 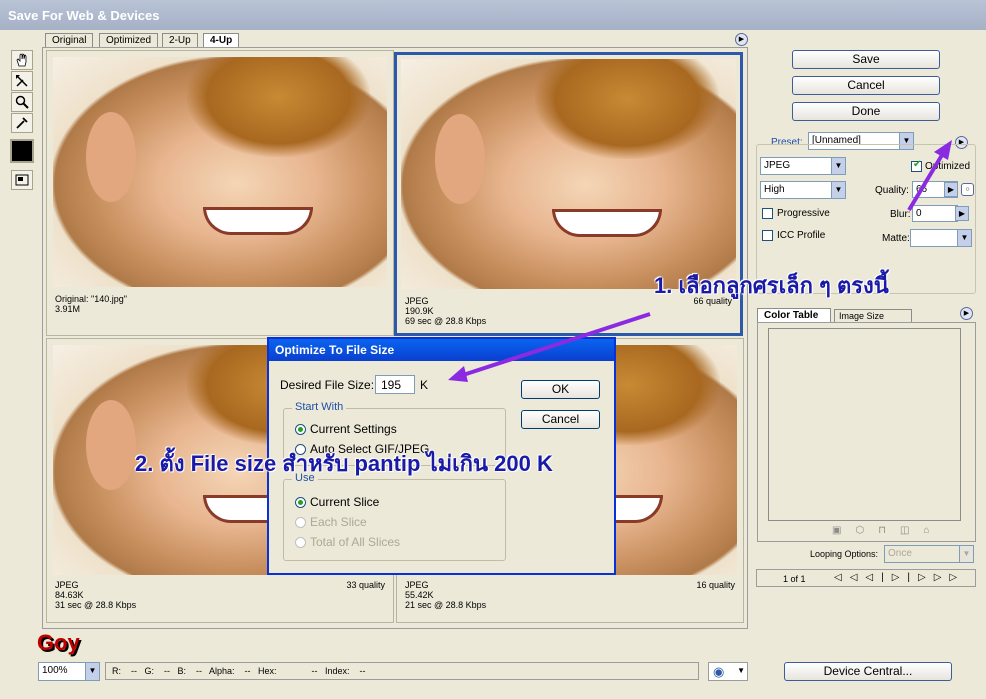 I want to click on window-title: Save For Web & Devices, so click(x=84, y=15).